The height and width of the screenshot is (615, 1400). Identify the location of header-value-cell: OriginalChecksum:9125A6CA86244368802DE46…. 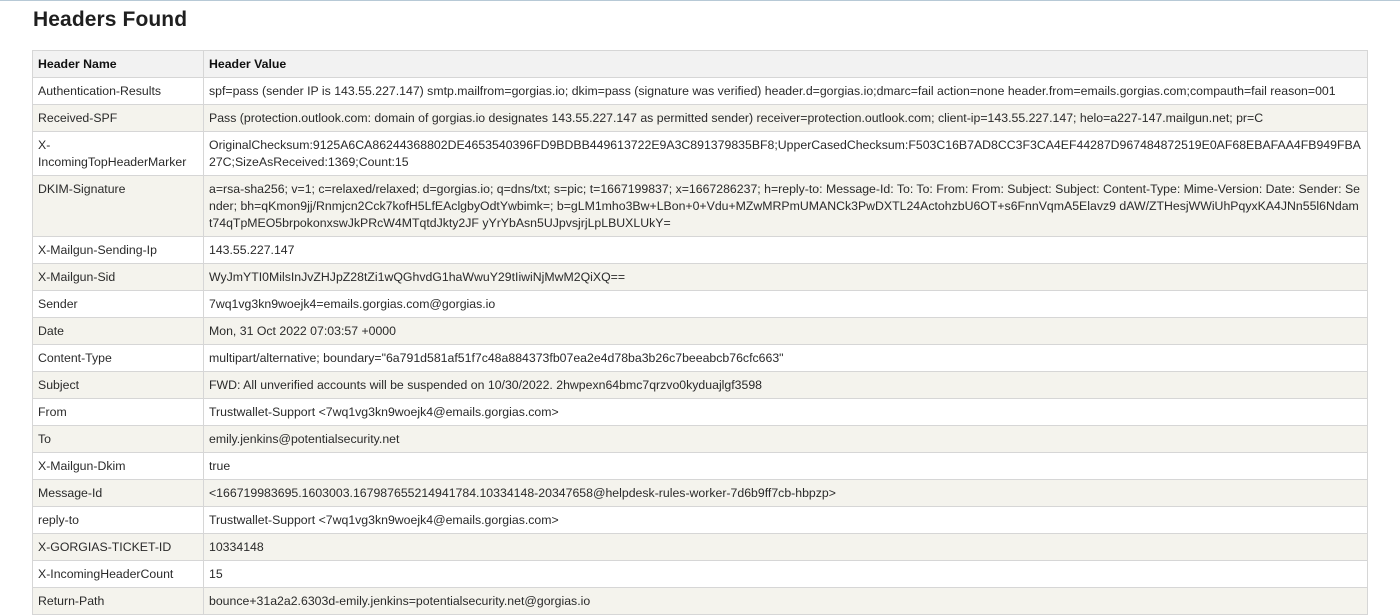
(785, 153).